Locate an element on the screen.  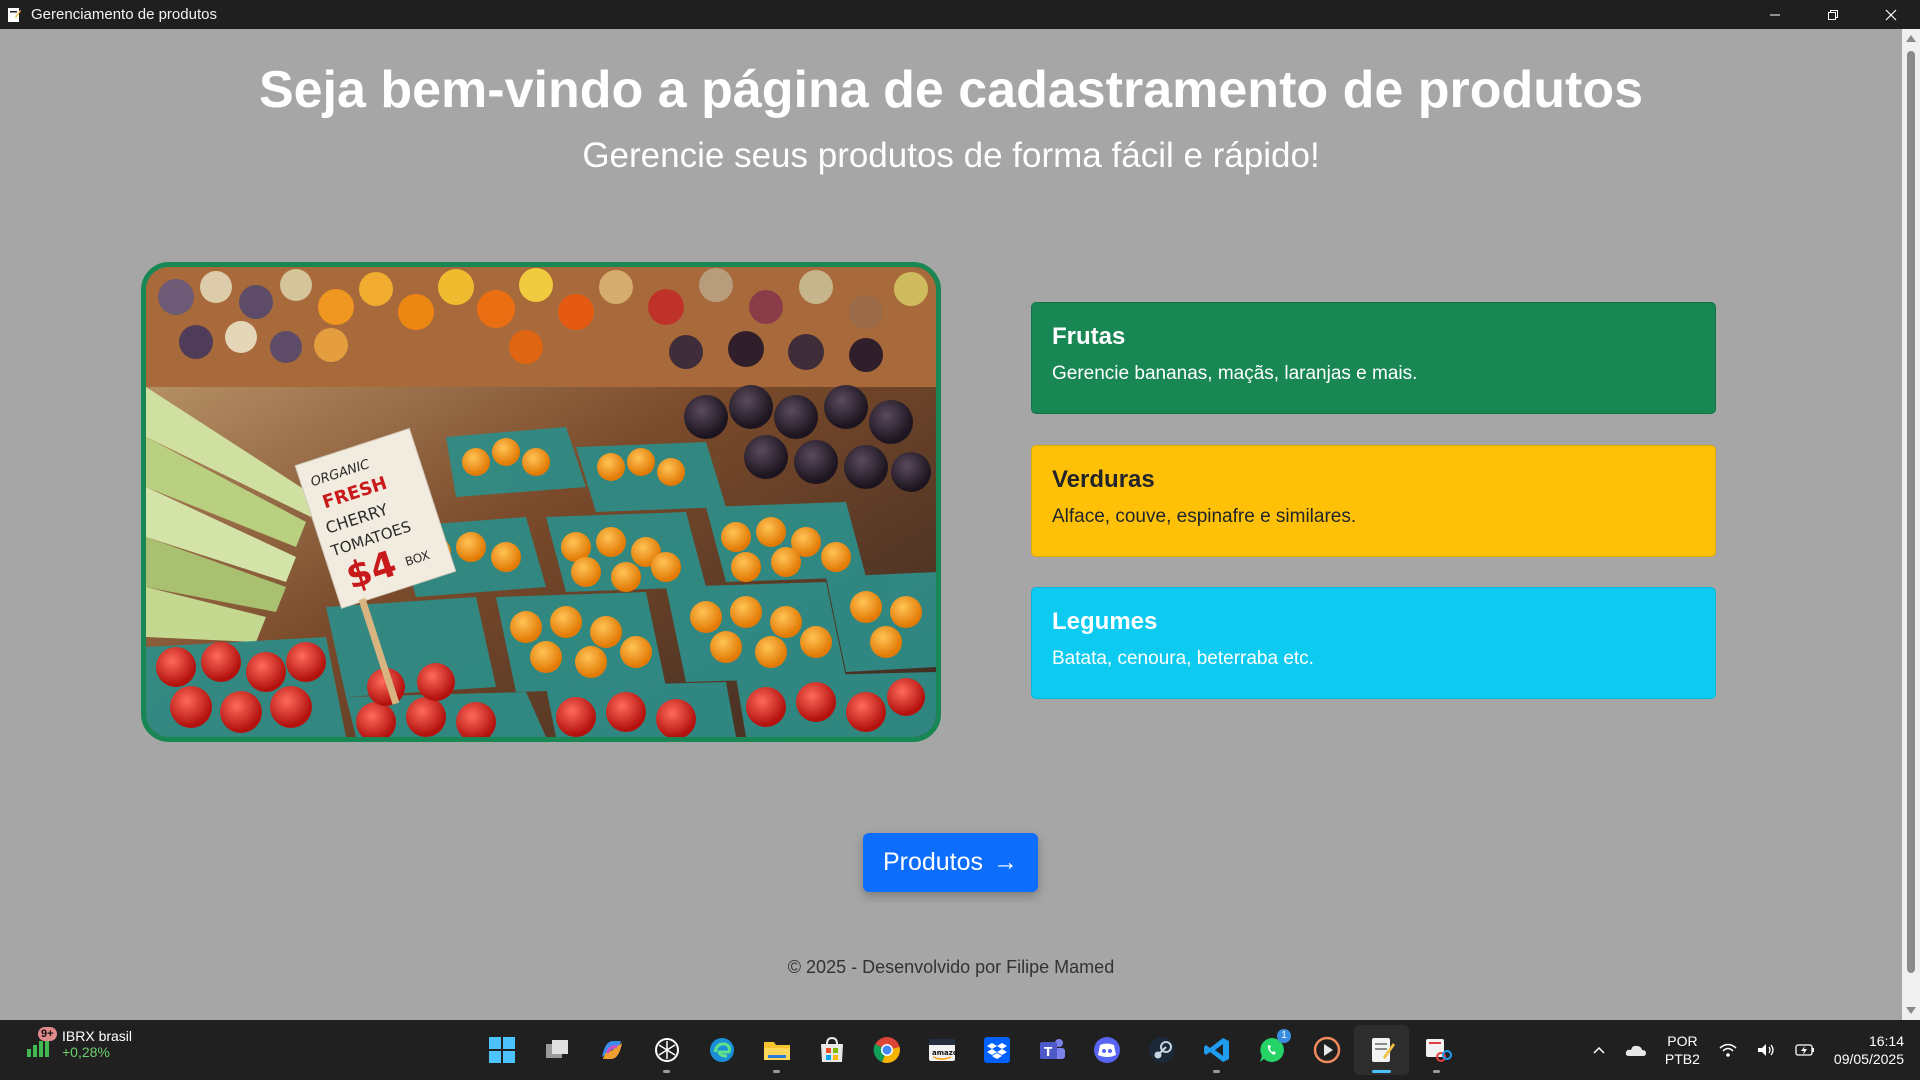
onedrive-icon is located at coordinates (1636, 1050).